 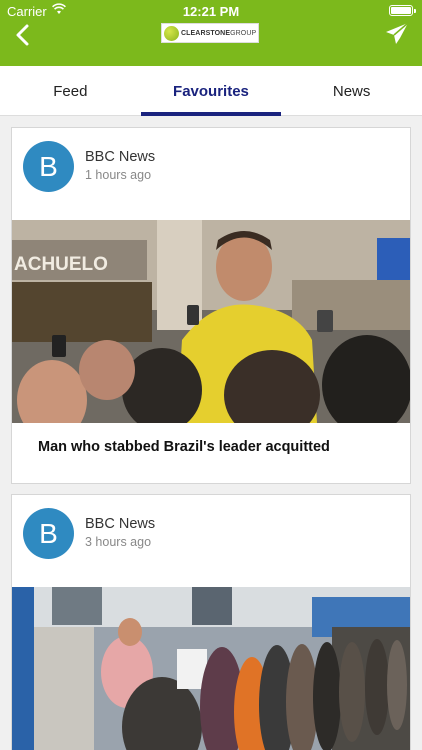 I want to click on app-logo: CLEARSTONEGROUP, so click(x=210, y=33).